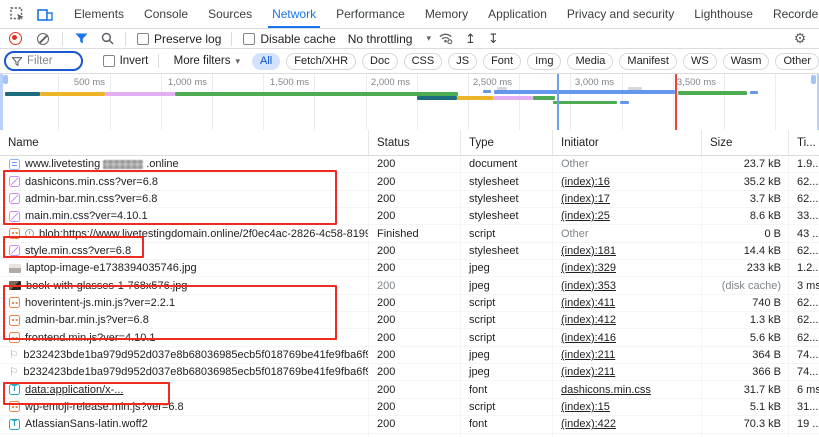  What do you see at coordinates (446, 39) in the screenshot?
I see `network-conditions-icon` at bounding box center [446, 39].